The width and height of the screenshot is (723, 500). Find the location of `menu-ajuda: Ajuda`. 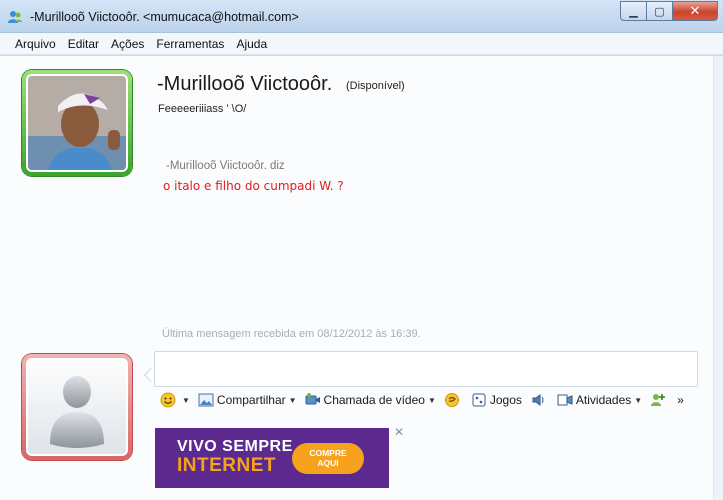

menu-ajuda: Ajuda is located at coordinates (251, 44).